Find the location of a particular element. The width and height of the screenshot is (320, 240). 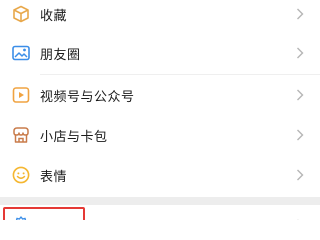

favorites-cube-icon is located at coordinates (21, 14).